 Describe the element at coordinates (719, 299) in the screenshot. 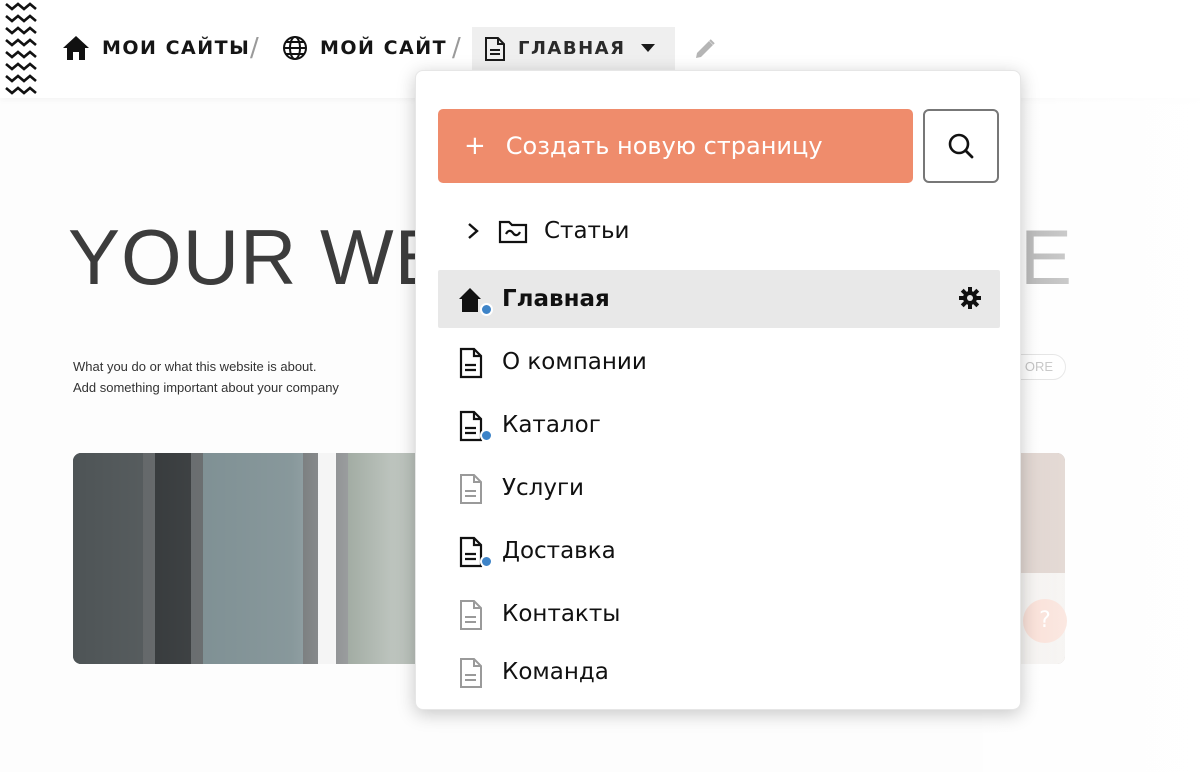

I see `page-item-home: Главная` at that location.